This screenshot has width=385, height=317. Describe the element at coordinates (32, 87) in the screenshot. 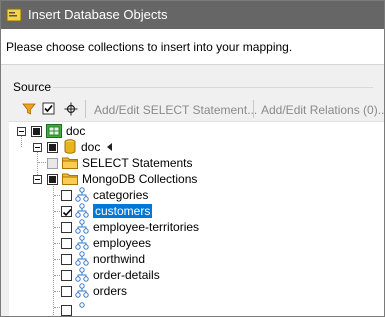

I see `source-group-label: Source` at that location.